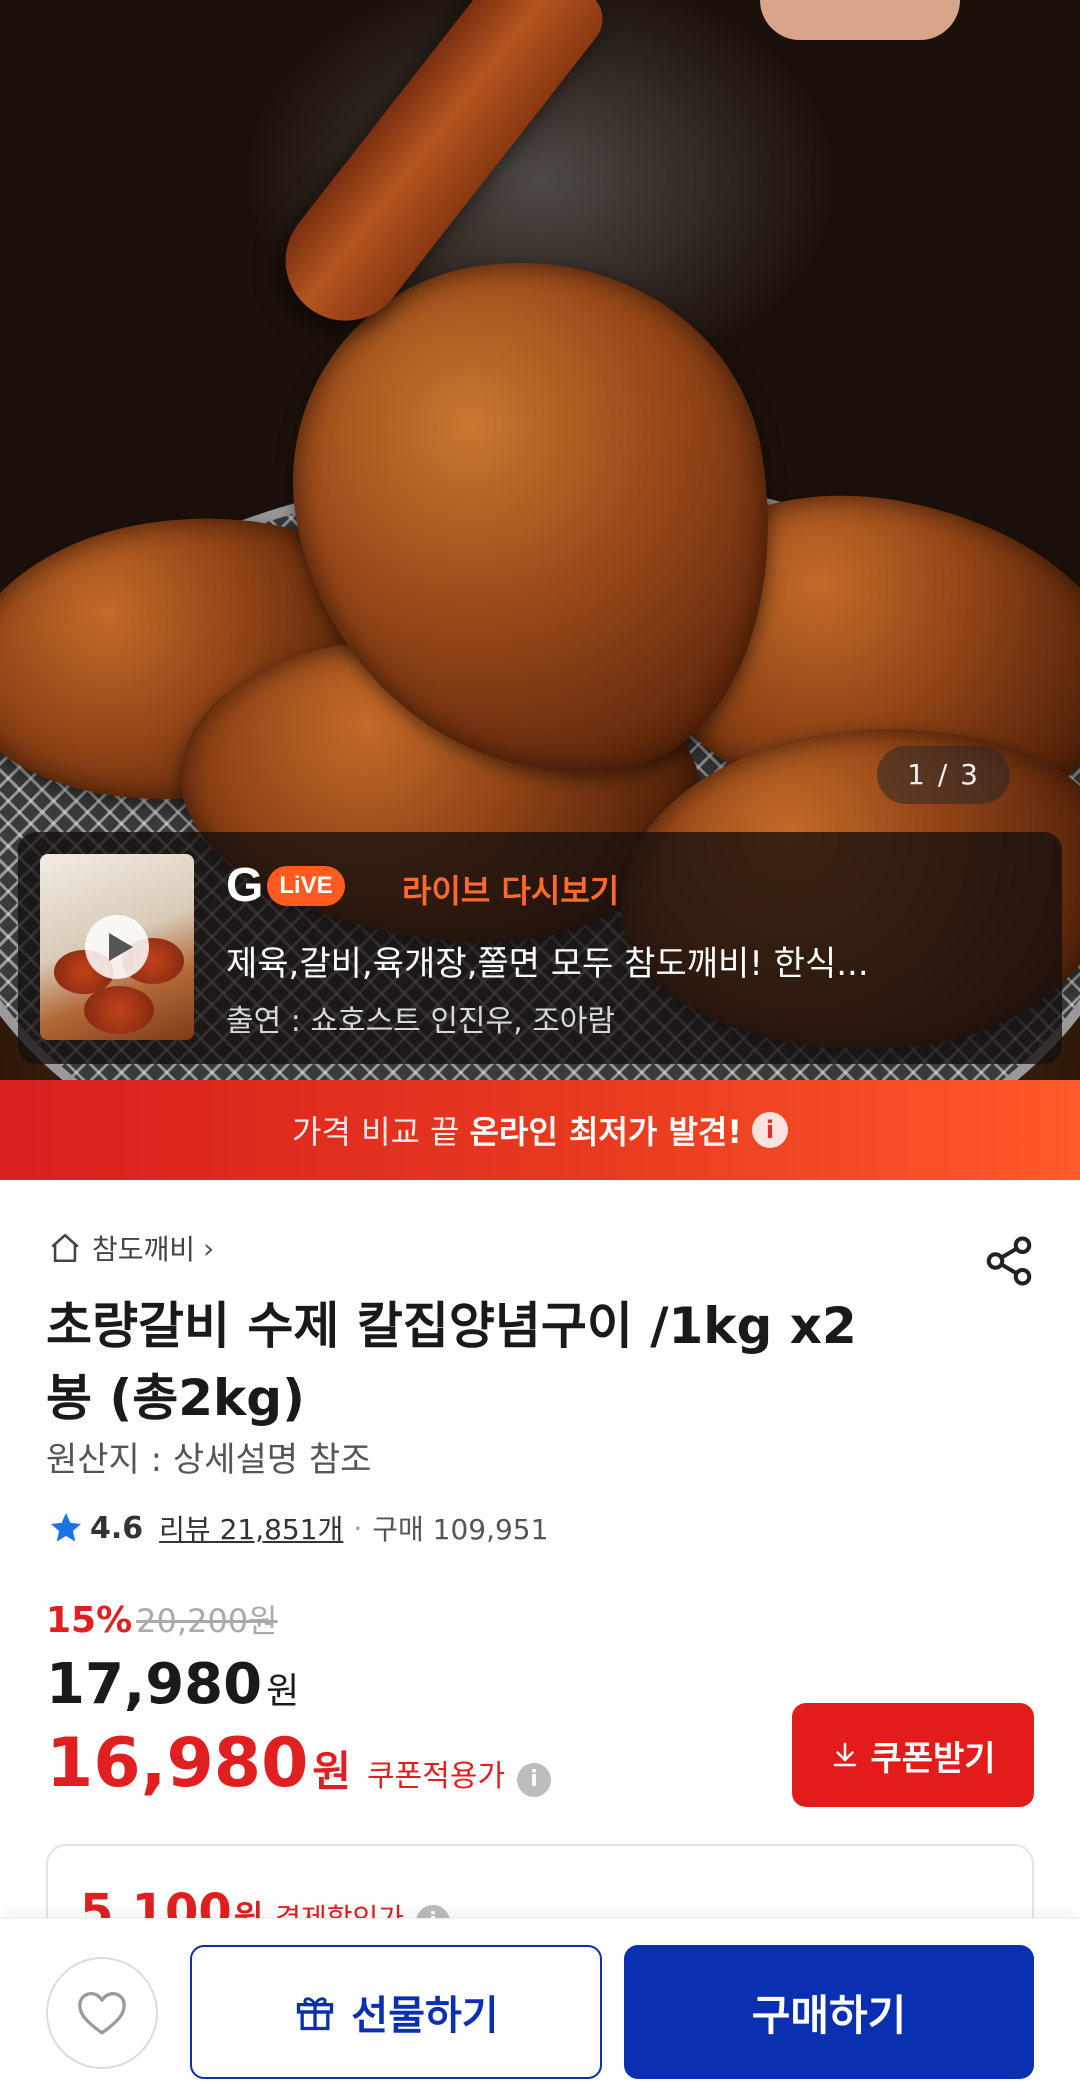  I want to click on live-title: 라이브 다시보기, so click(511, 891).